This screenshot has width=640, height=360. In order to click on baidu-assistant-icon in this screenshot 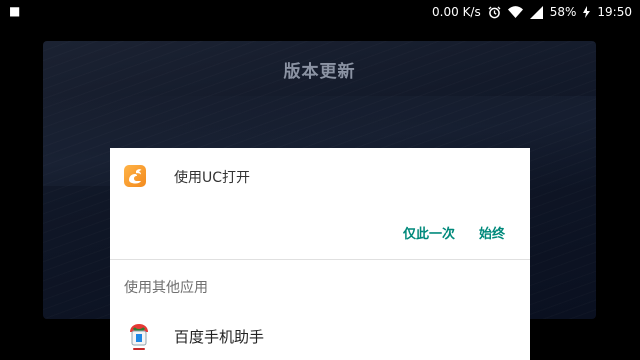, I will do `click(139, 337)`.